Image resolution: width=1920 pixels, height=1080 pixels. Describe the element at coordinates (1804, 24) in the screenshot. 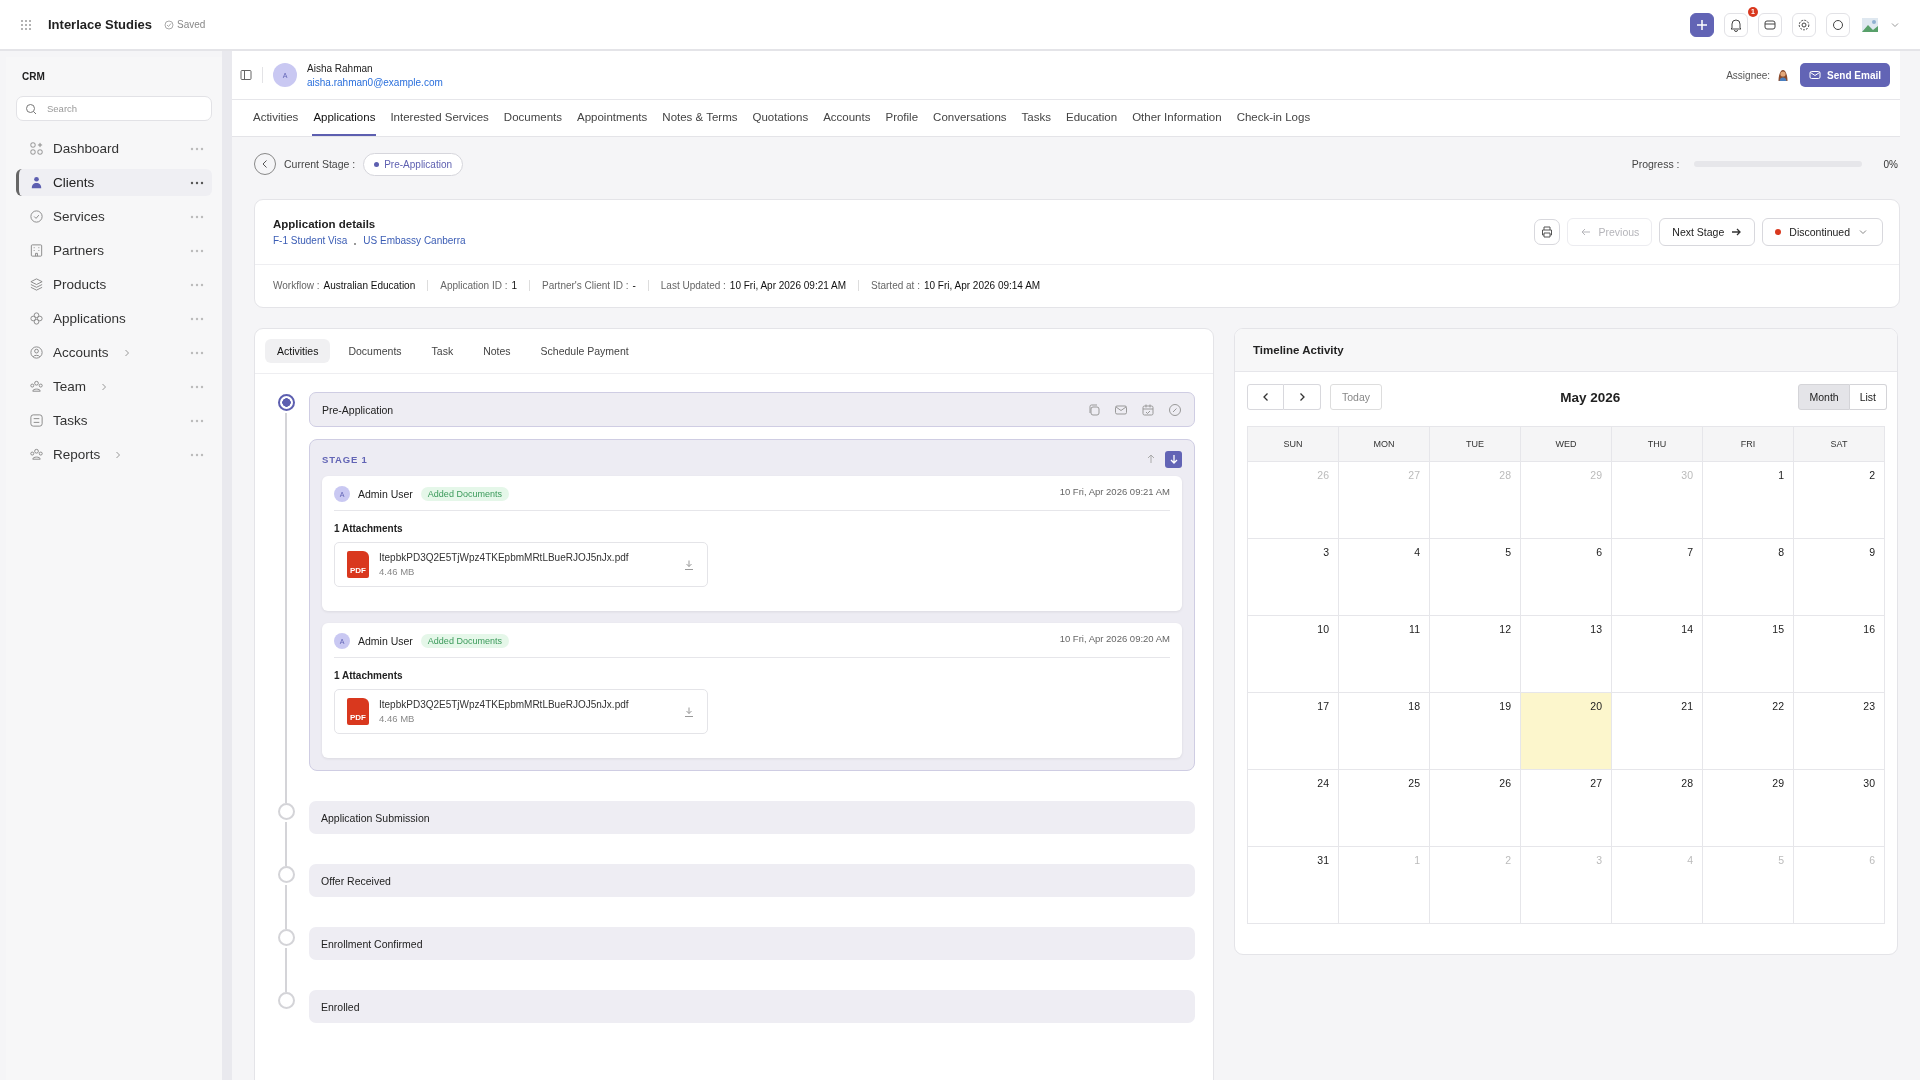

I see `settings-button` at that location.